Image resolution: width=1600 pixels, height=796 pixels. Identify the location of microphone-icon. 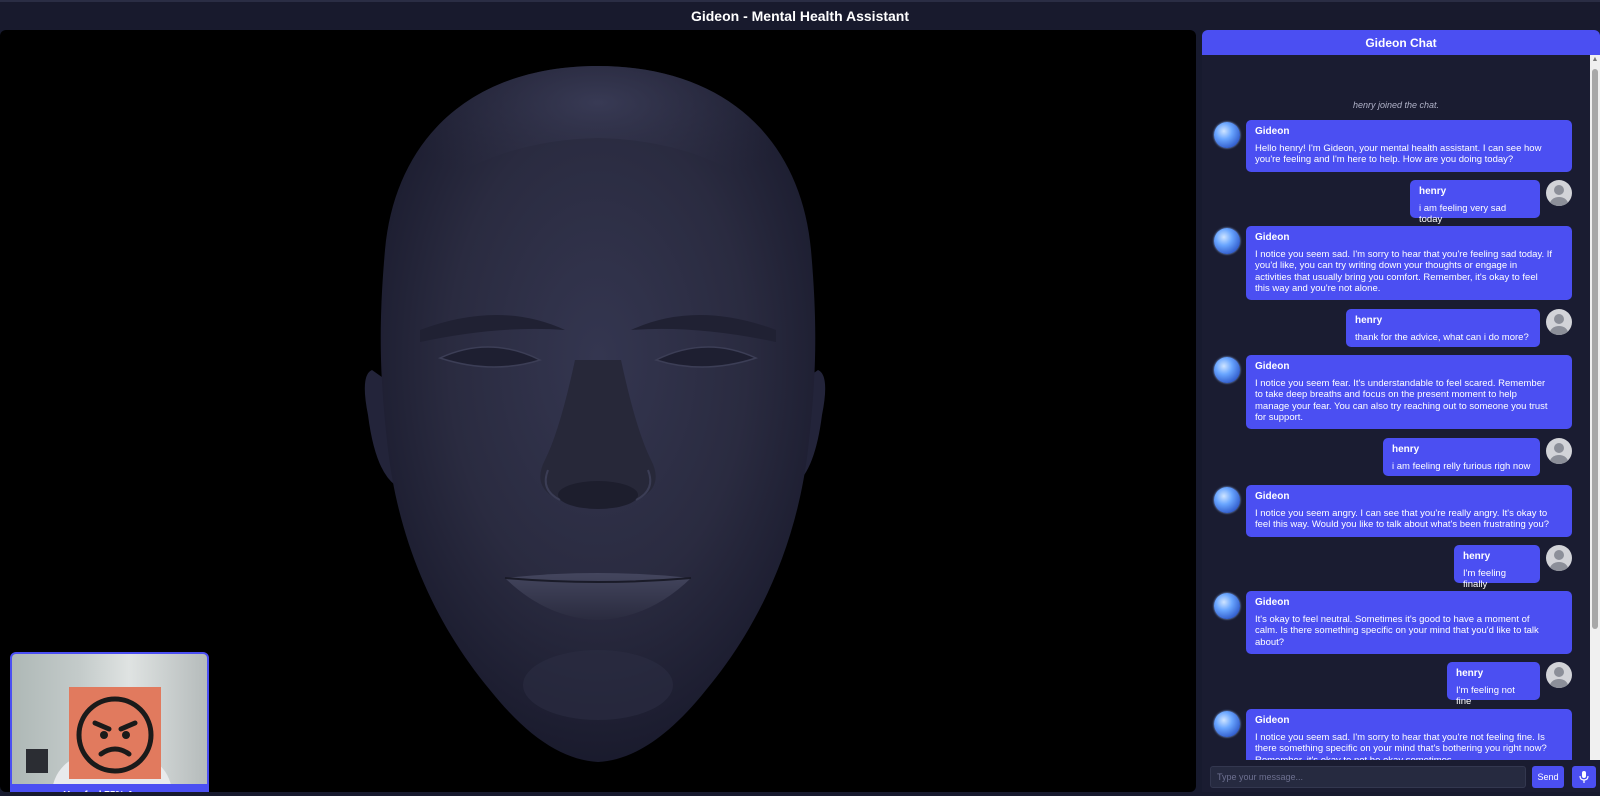
(1584, 777).